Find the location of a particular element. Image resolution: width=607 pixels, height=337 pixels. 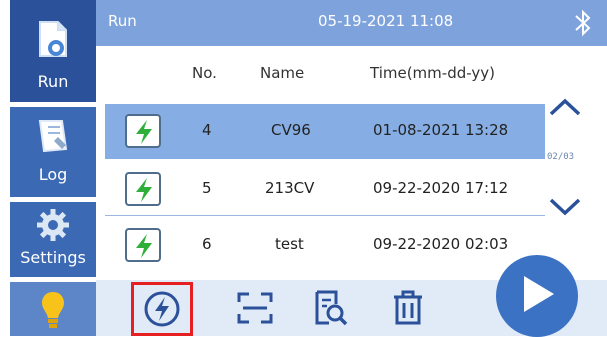

nav-run: Run is located at coordinates (53, 51).